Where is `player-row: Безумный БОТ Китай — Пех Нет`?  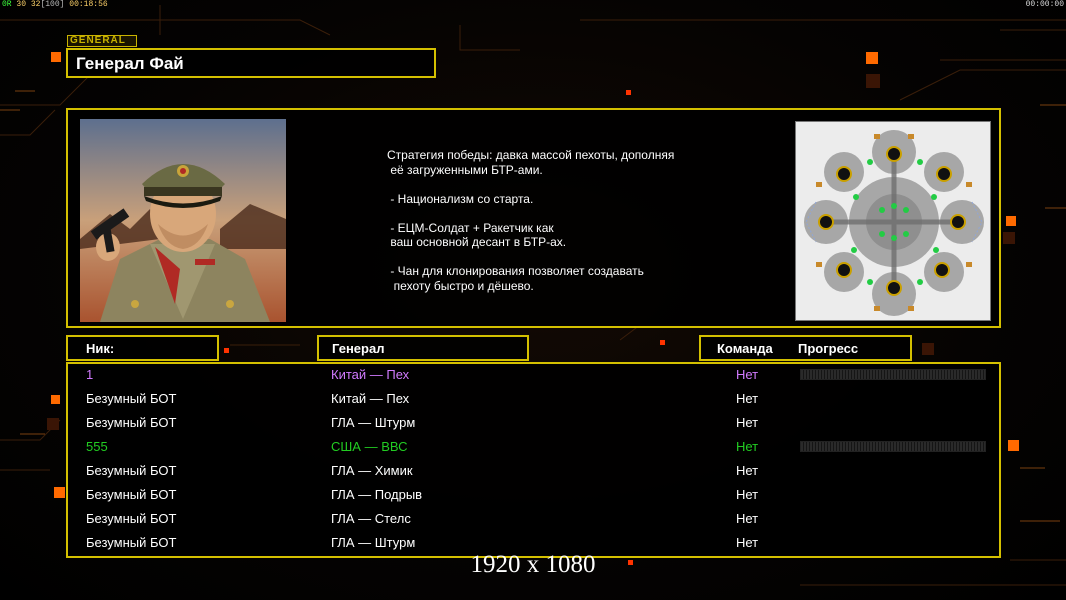 player-row: Безумный БОТ Китай — Пех Нет is located at coordinates (533, 400).